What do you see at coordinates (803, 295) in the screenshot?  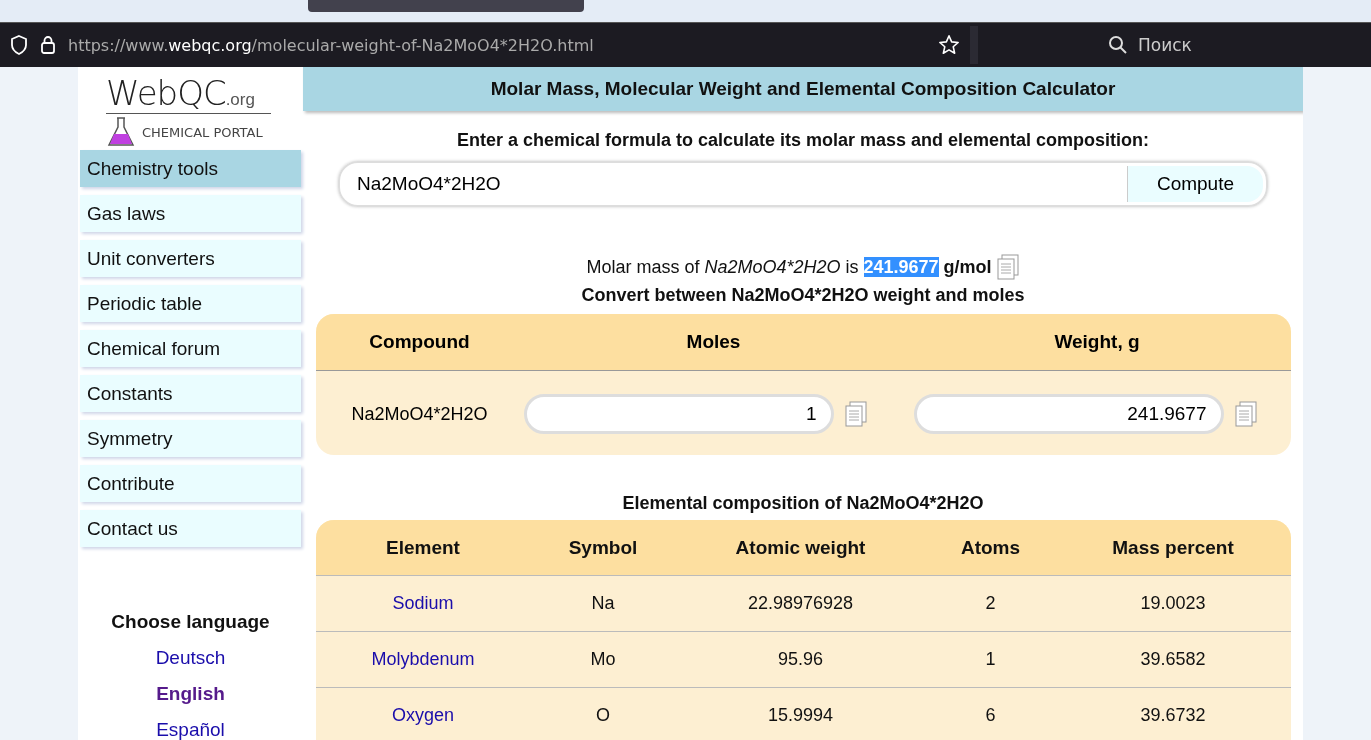 I see `convert-heading: Convert between Na2MoO4*2H2O weight and moles` at bounding box center [803, 295].